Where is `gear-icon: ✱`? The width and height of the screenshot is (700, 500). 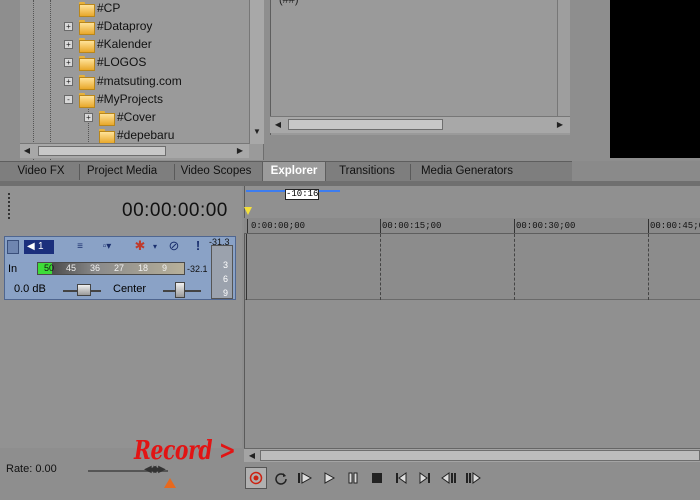 gear-icon: ✱ is located at coordinates (140, 246).